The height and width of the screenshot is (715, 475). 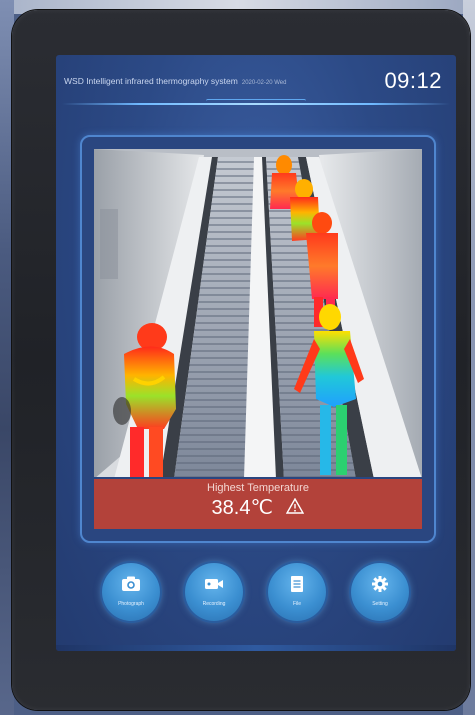 What do you see at coordinates (214, 604) in the screenshot?
I see `recording-label: Recording` at bounding box center [214, 604].